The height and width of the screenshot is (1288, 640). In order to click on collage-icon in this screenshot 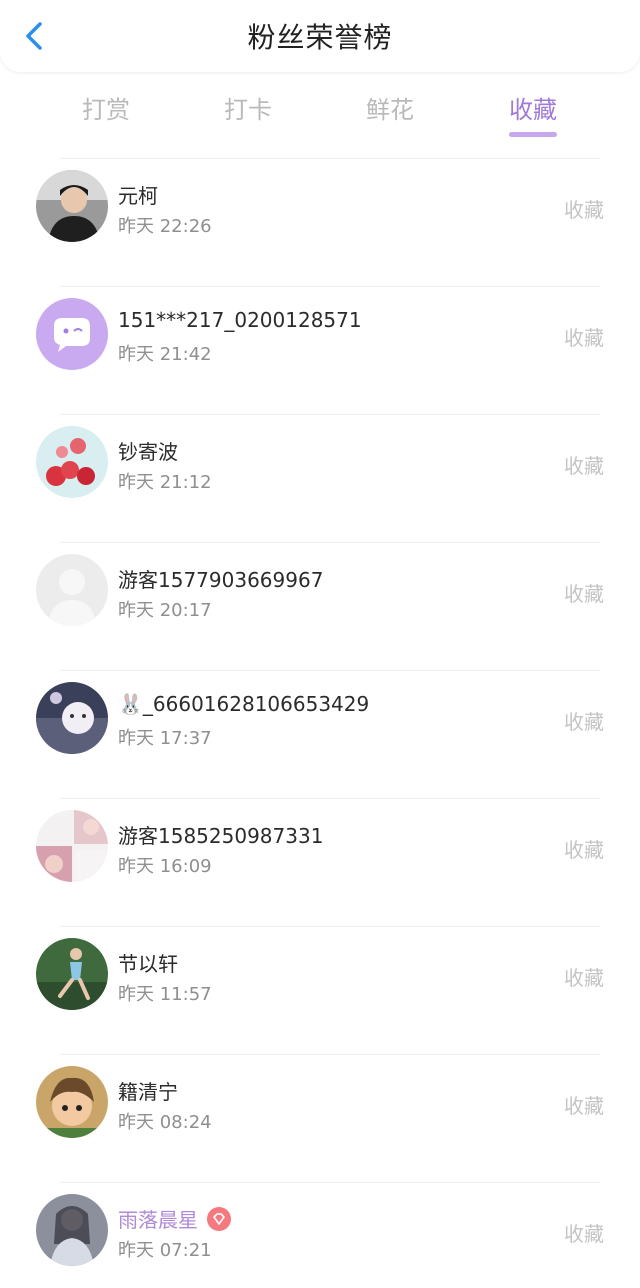, I will do `click(72, 846)`.